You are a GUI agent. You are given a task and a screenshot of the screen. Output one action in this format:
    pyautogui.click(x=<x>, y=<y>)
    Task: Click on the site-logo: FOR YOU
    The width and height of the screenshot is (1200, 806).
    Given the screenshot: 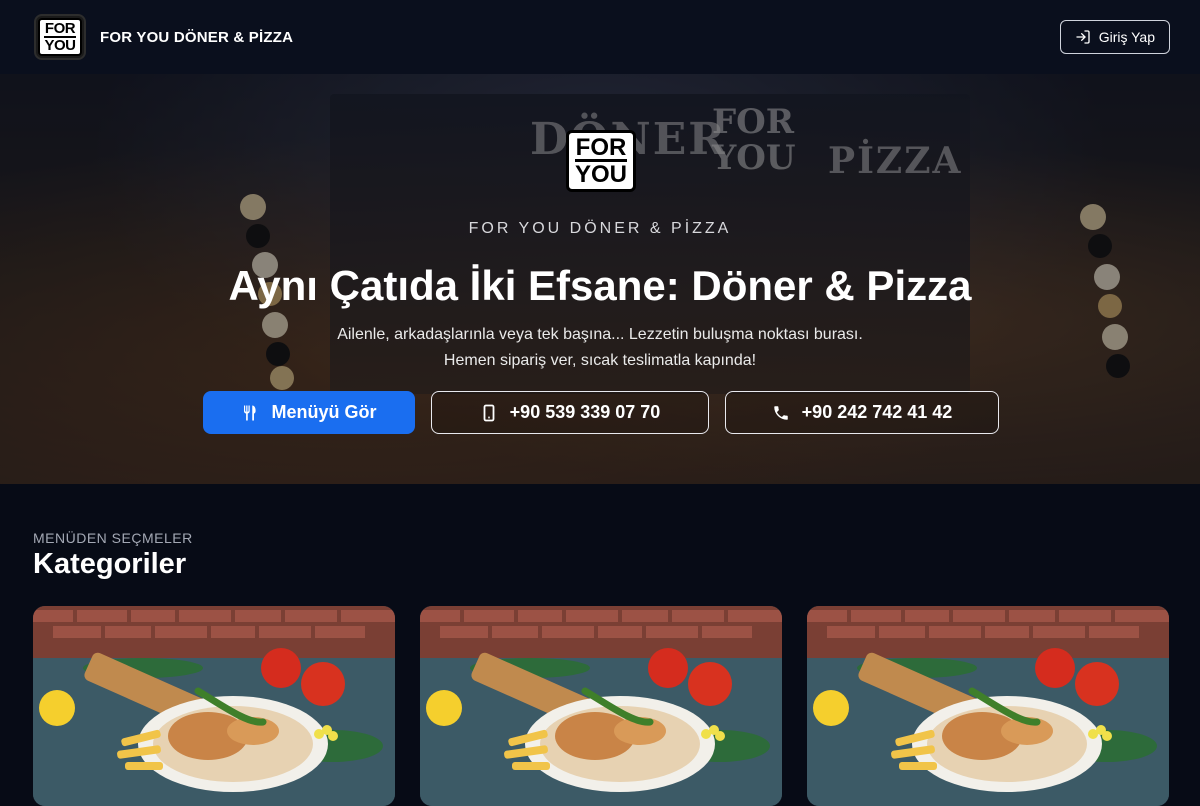 What is the action you would take?
    pyautogui.click(x=60, y=37)
    